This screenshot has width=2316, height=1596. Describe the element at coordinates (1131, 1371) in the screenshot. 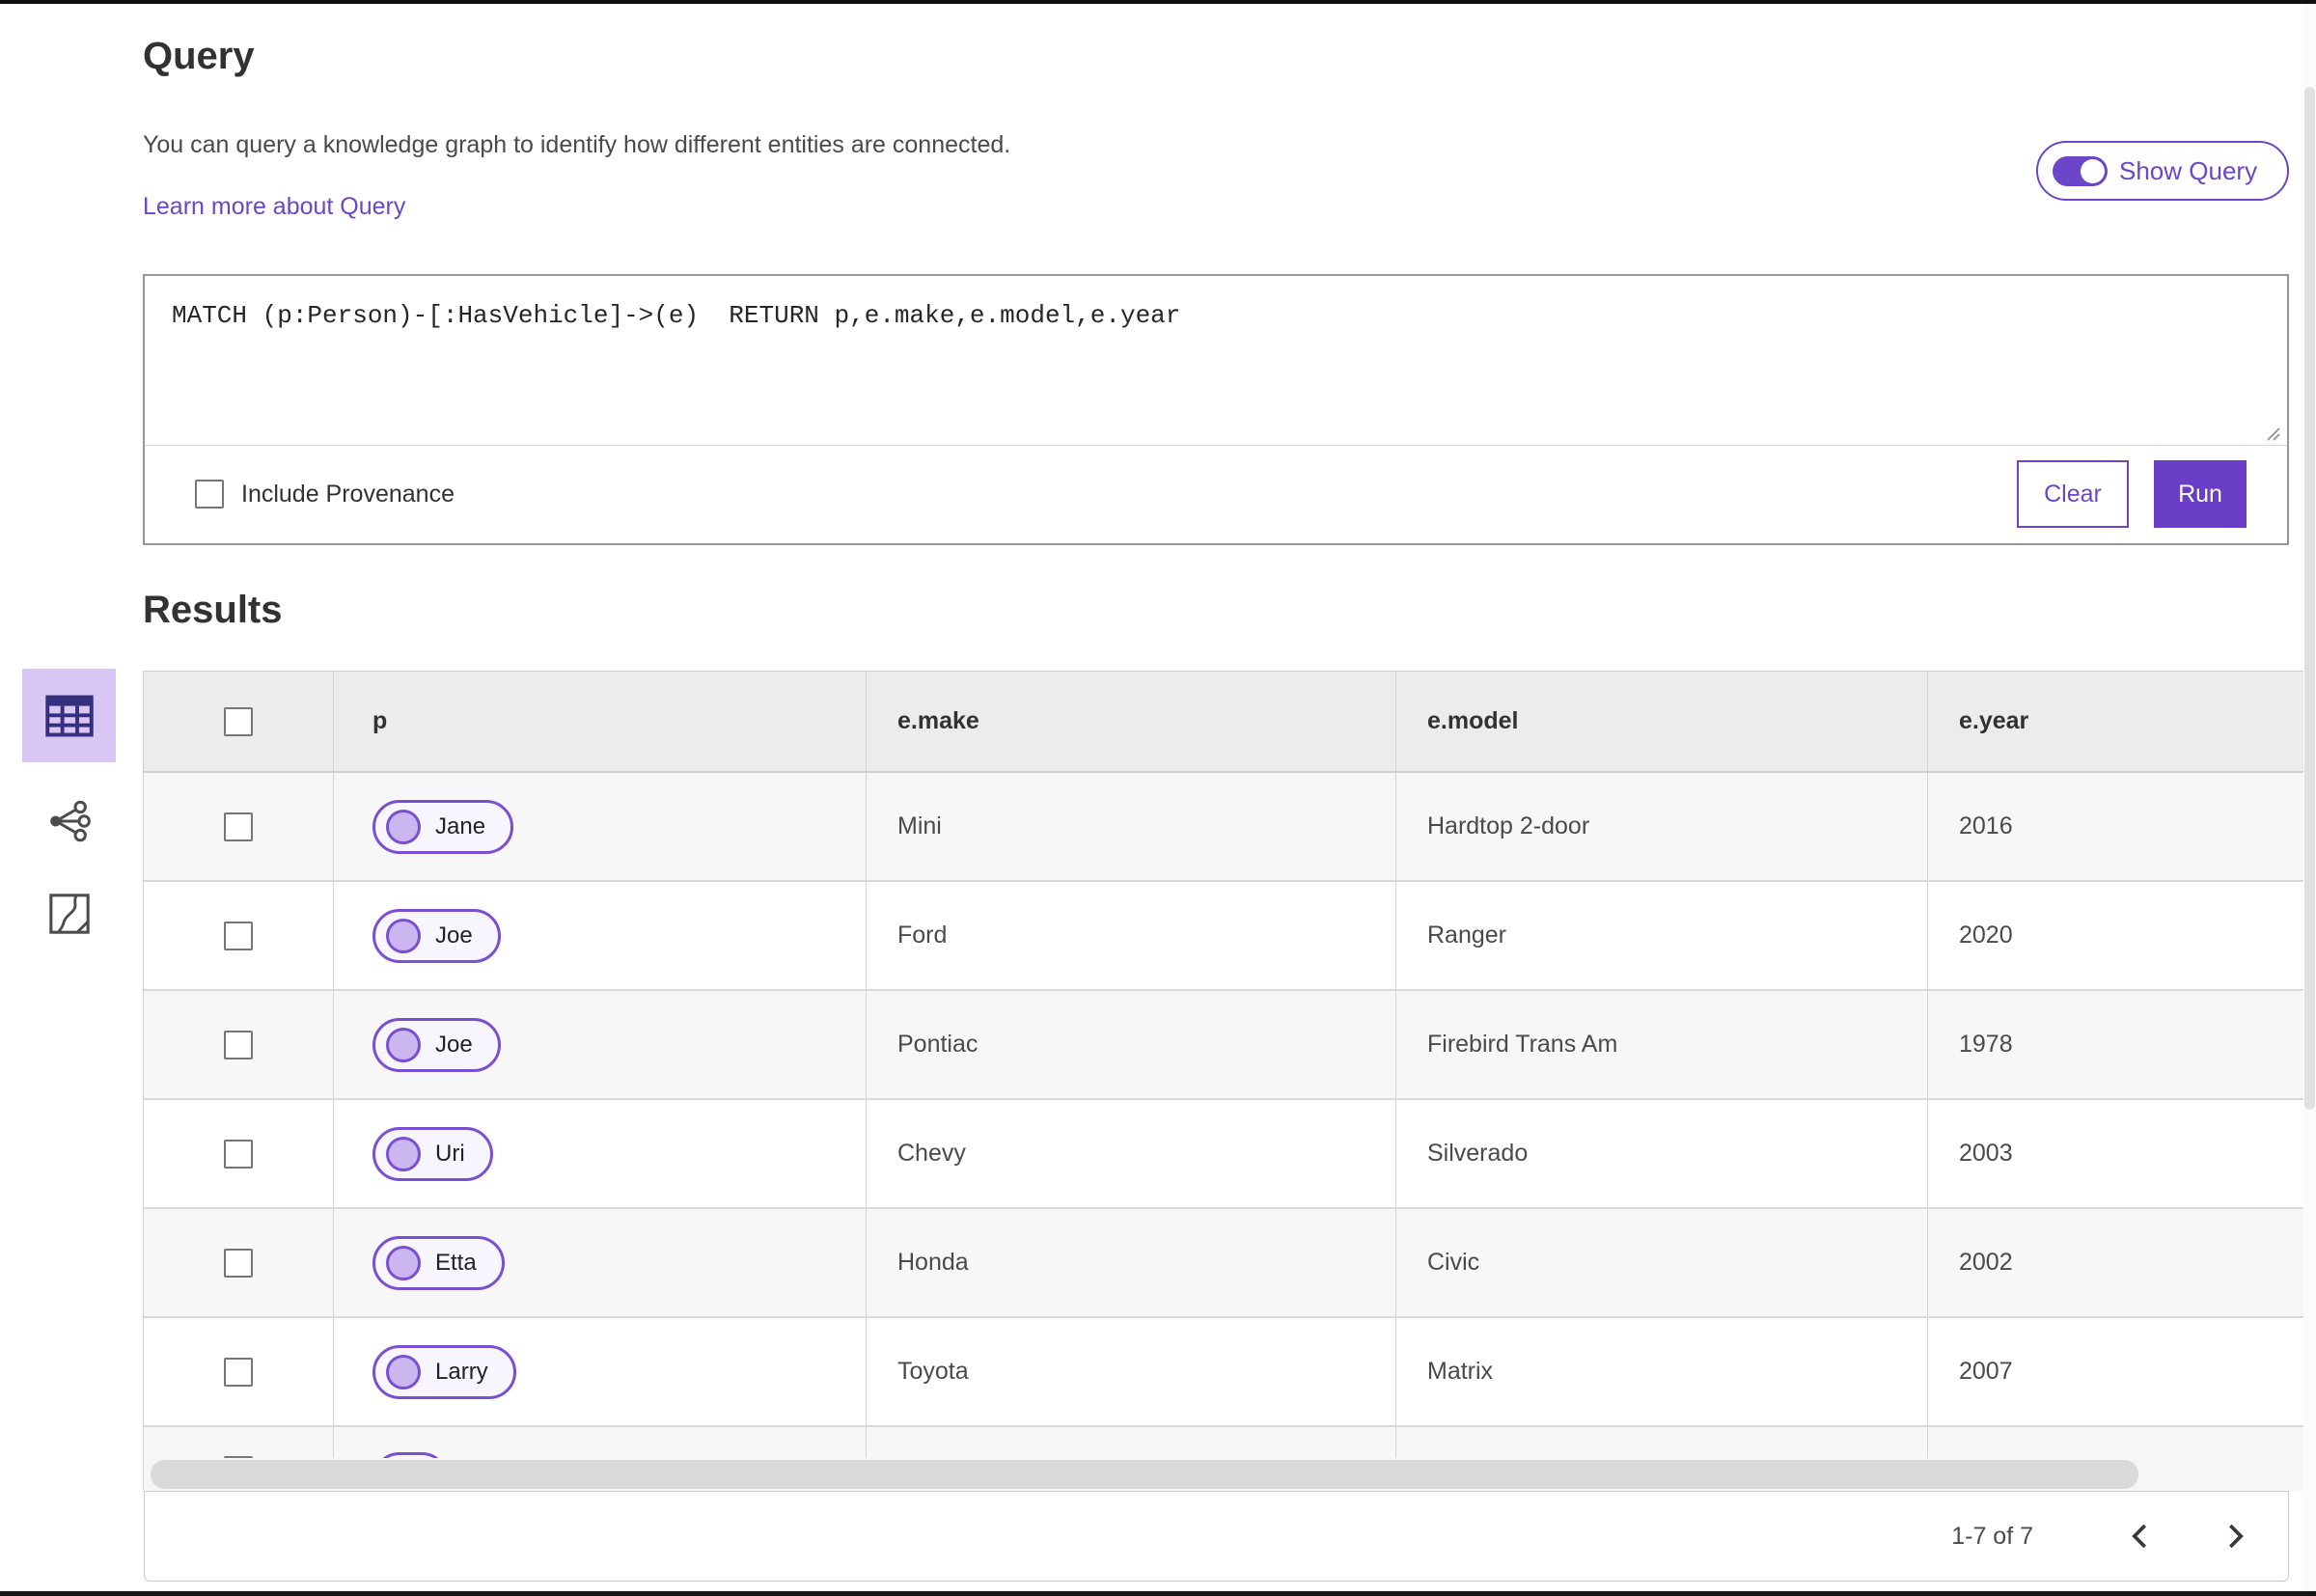

I see `make-cell: Toyota` at that location.